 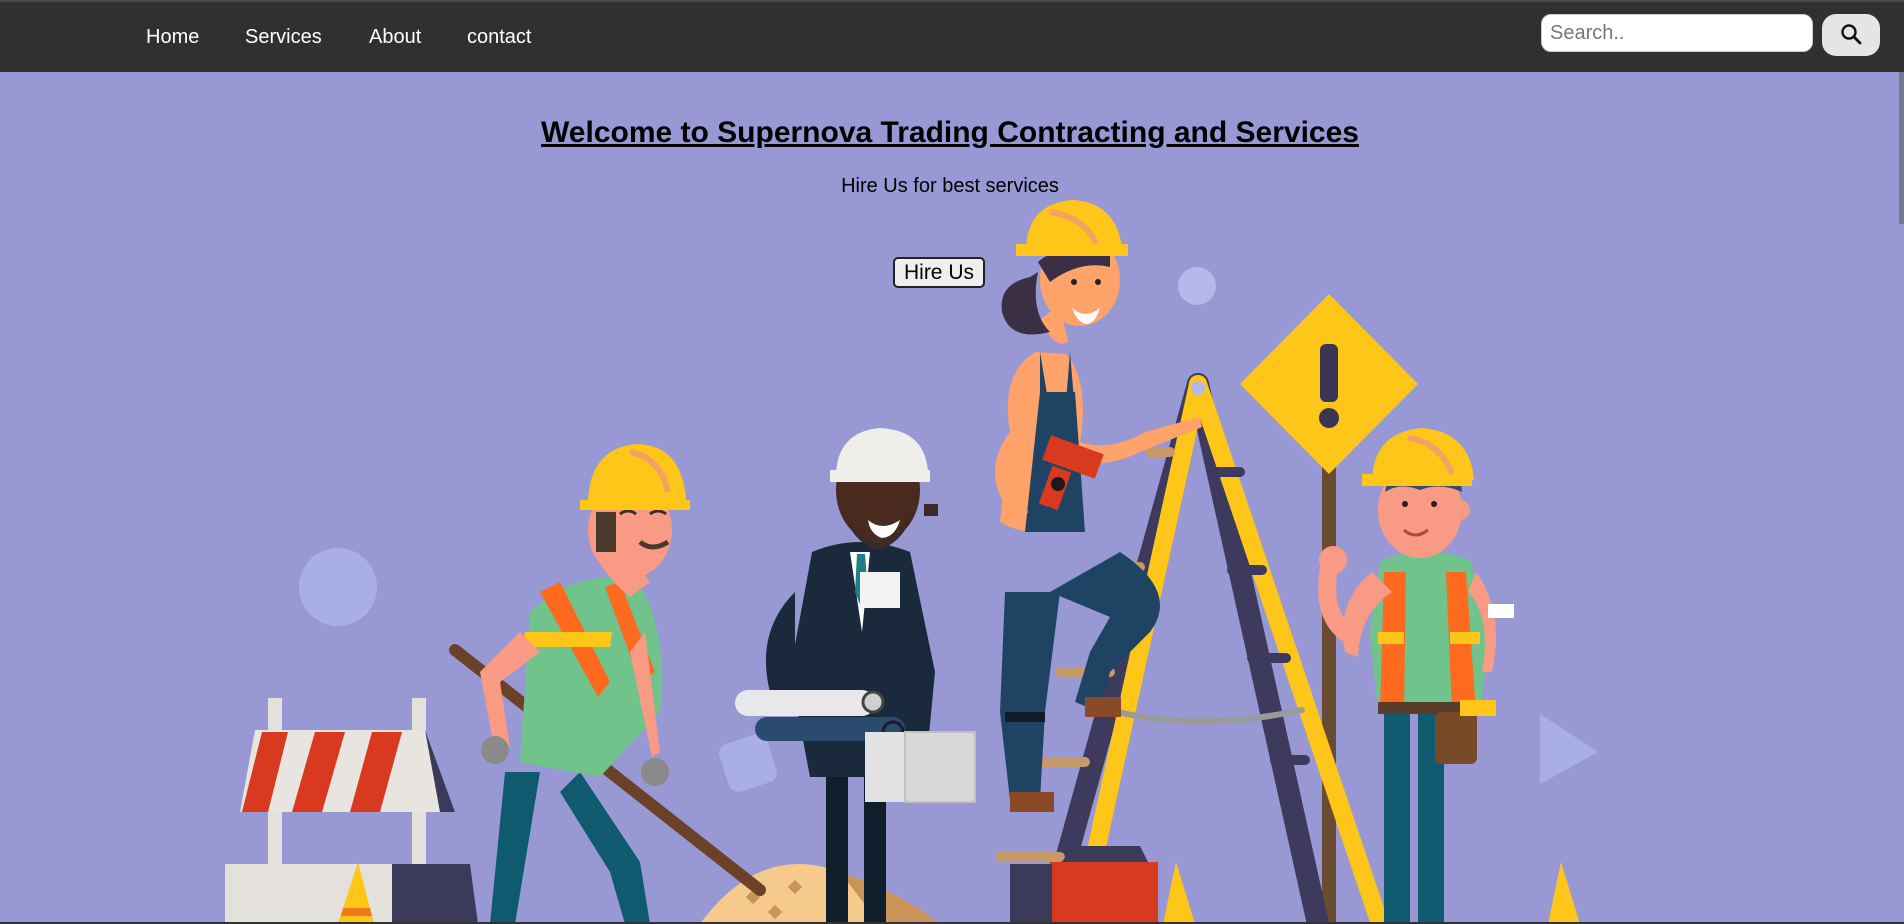 I want to click on decor-play-triangle, so click(x=1569, y=749).